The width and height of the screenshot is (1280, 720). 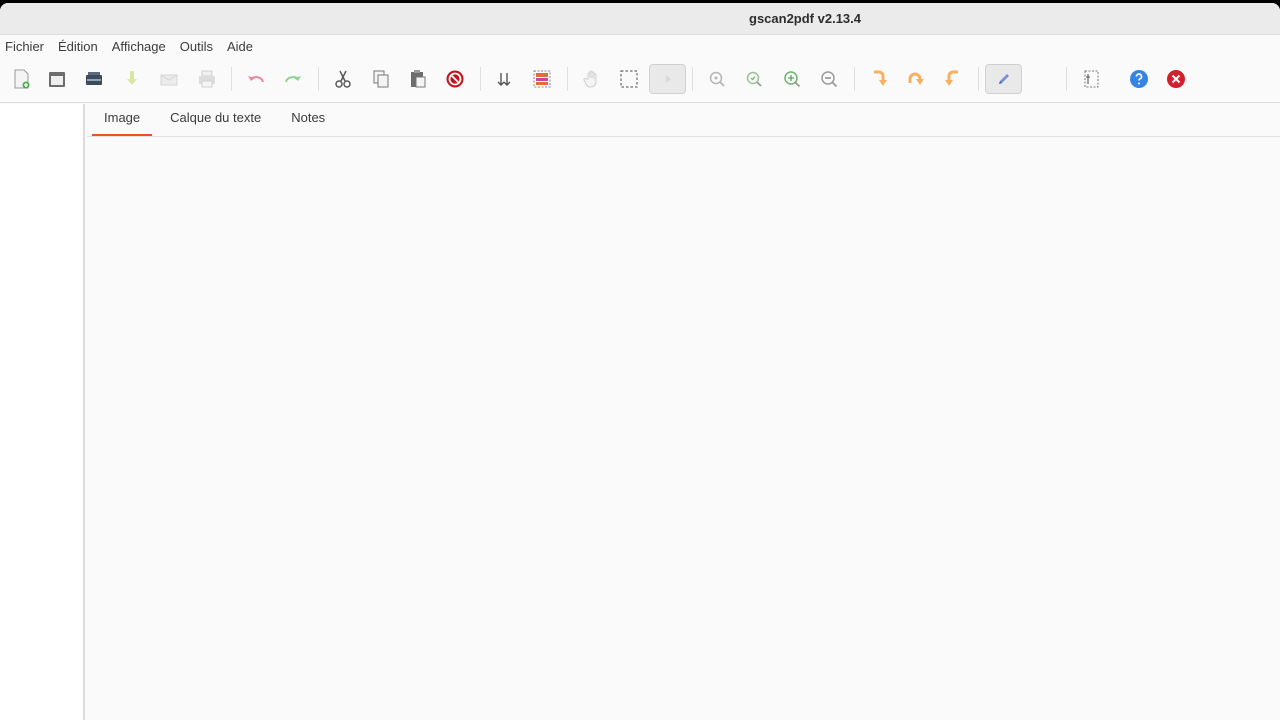 What do you see at coordinates (308, 123) in the screenshot?
I see `tab-notes: Notes` at bounding box center [308, 123].